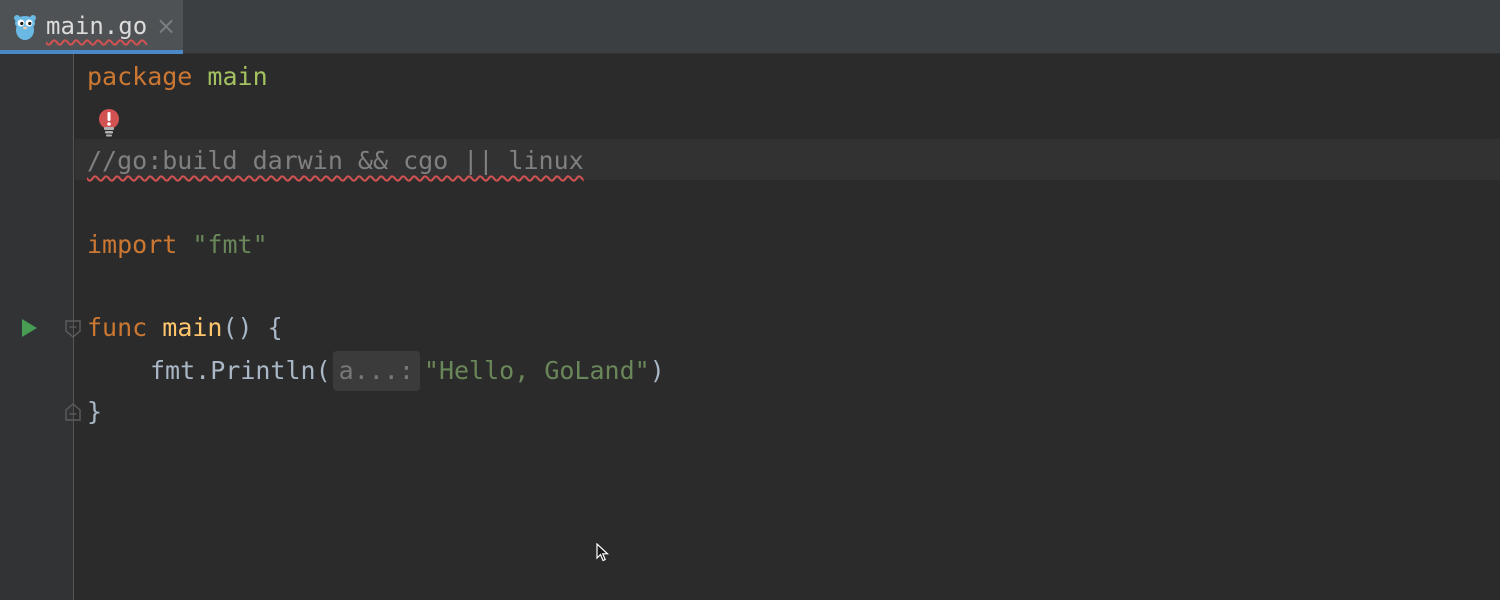 The image size is (1500, 600). What do you see at coordinates (117, 327) in the screenshot?
I see `keyword: func` at bounding box center [117, 327].